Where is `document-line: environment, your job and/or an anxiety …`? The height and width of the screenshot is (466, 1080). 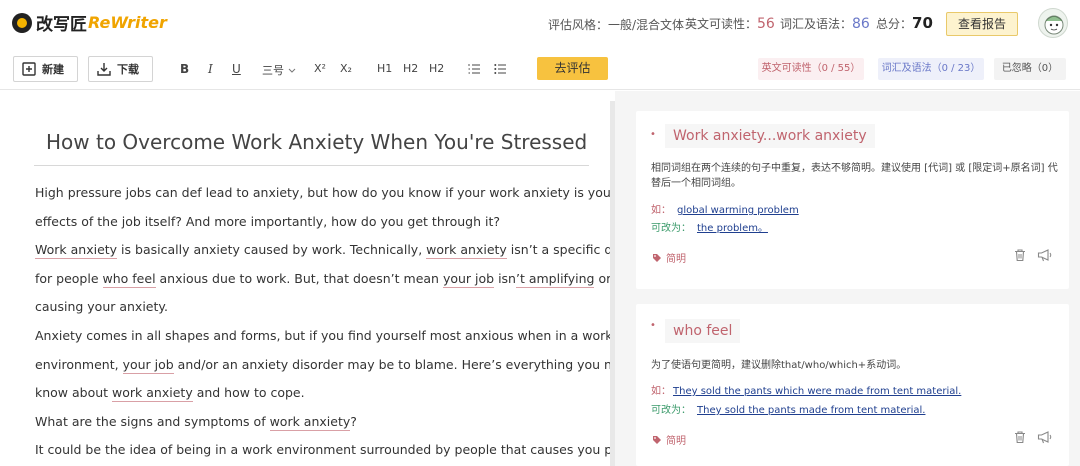
document-line: environment, your job and/or an anxiety … is located at coordinates (343, 365).